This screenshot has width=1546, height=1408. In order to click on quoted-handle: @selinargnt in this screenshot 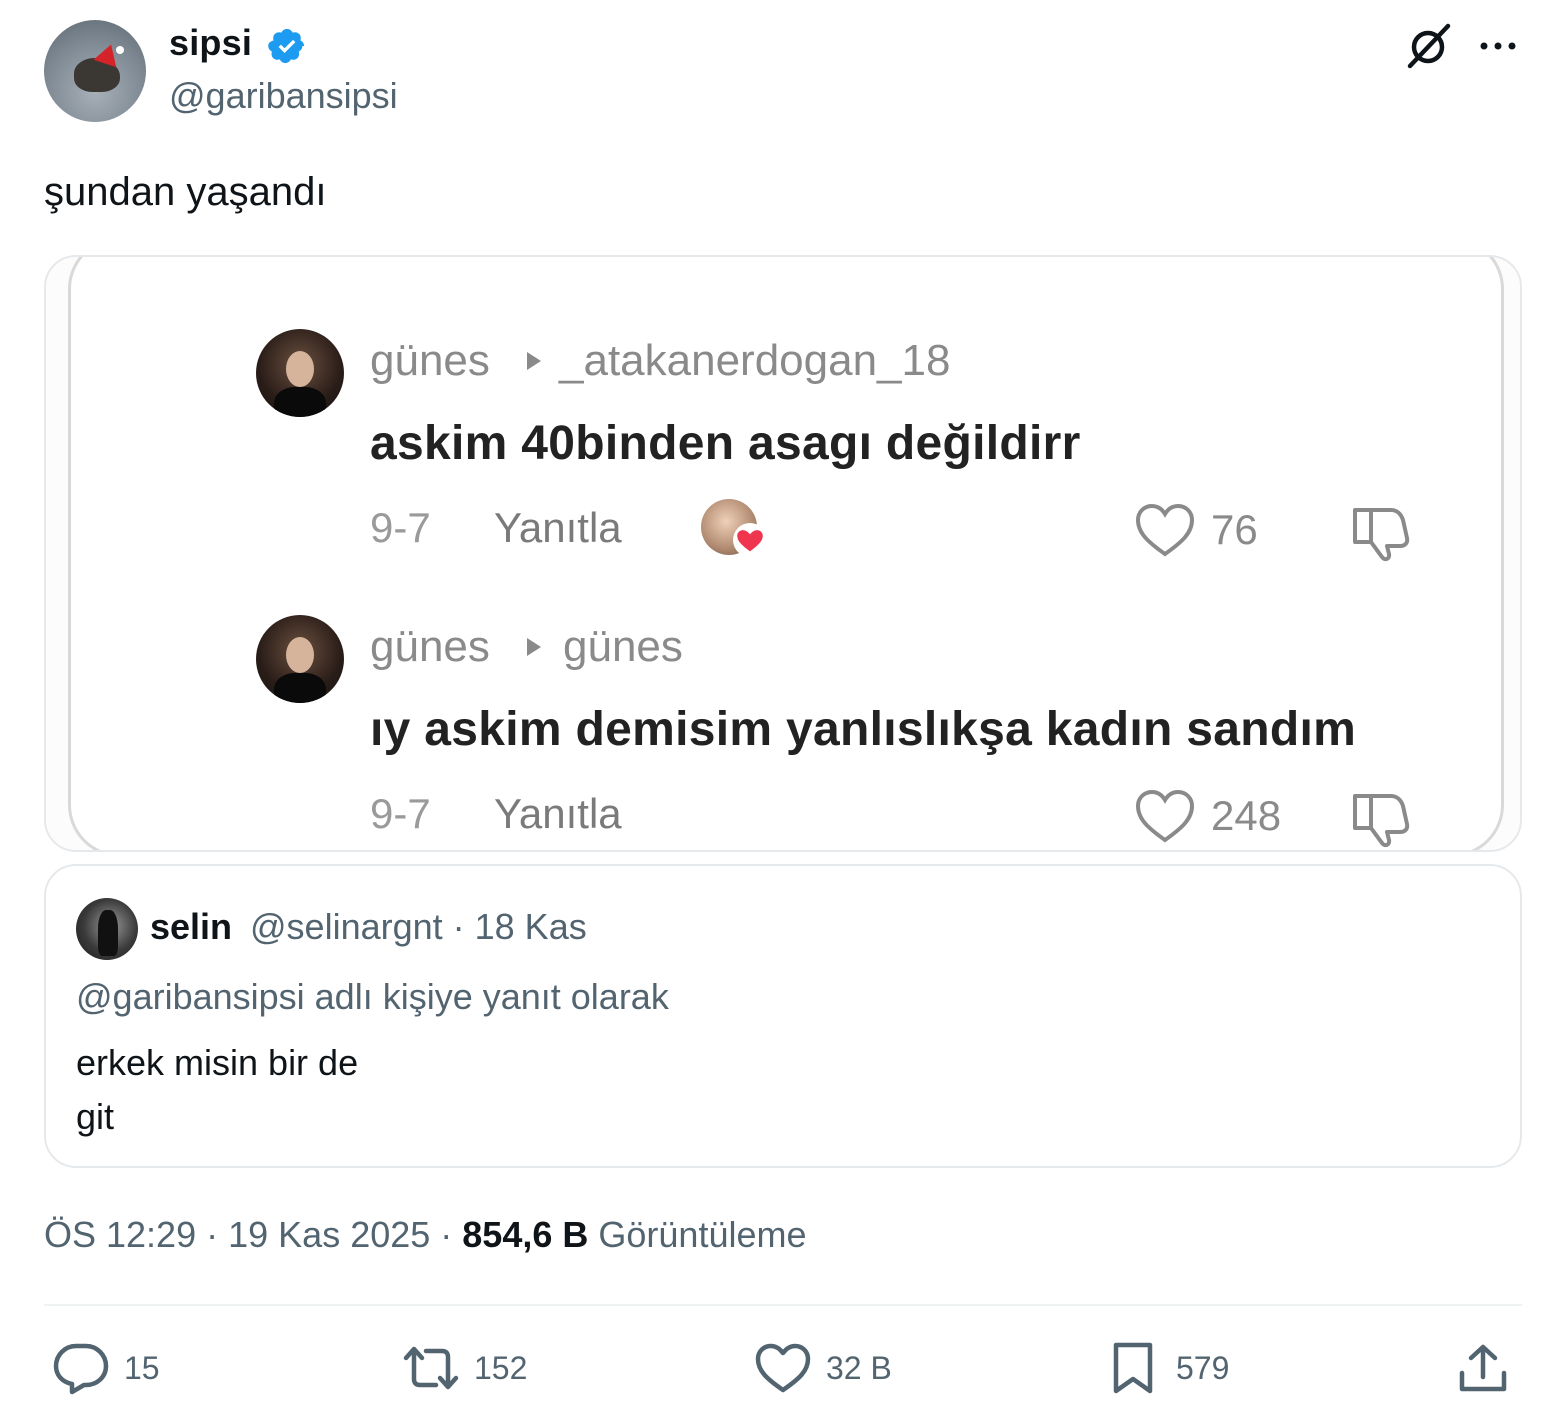, I will do `click(346, 926)`.